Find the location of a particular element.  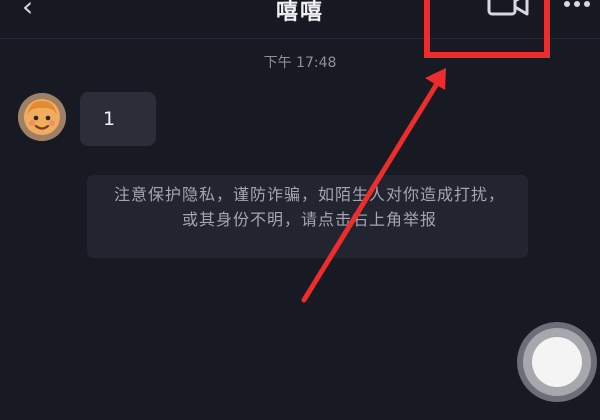

chat-header: ‹ 嘻嘻 is located at coordinates (300, 19).